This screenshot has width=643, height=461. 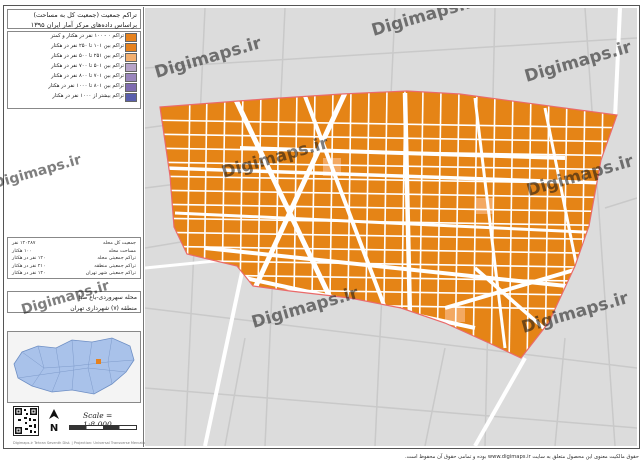 I want to click on legend-item: تراکم ۰ - ۱۰۰ نفر در هکتار و کمتر, so click(x=74, y=37).